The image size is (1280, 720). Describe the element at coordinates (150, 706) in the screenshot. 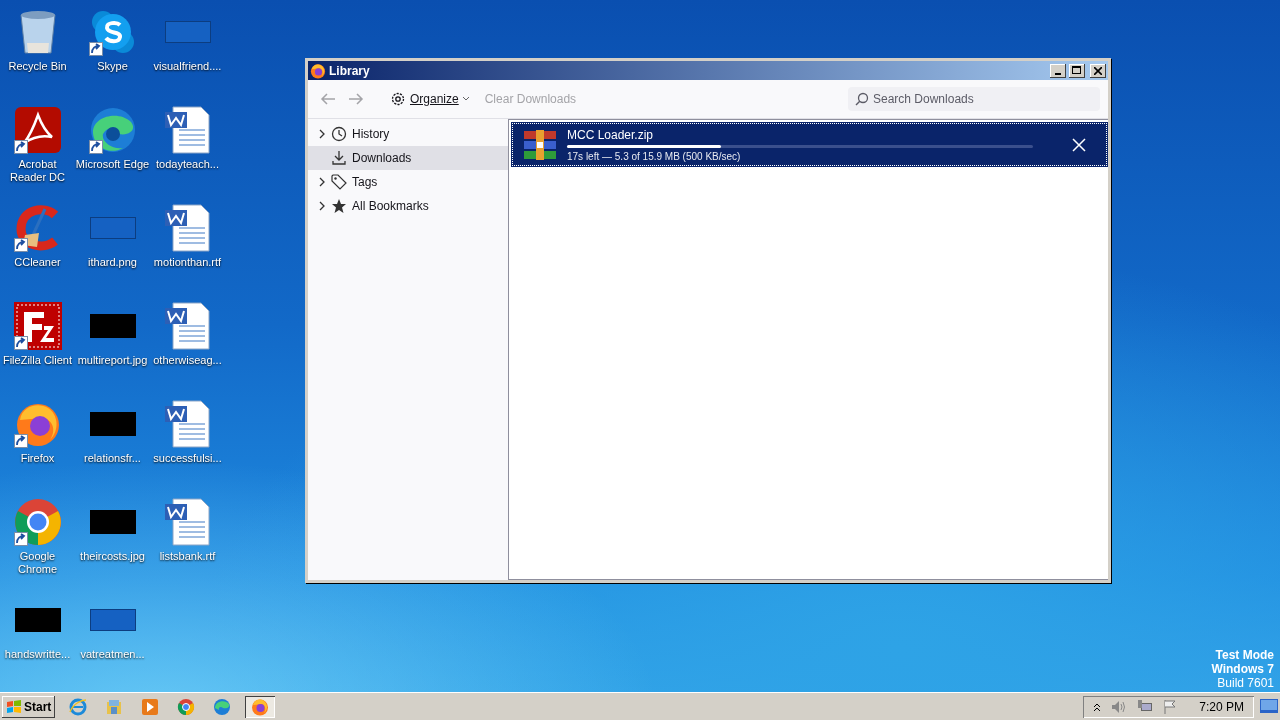

I see `media-player-icon` at that location.